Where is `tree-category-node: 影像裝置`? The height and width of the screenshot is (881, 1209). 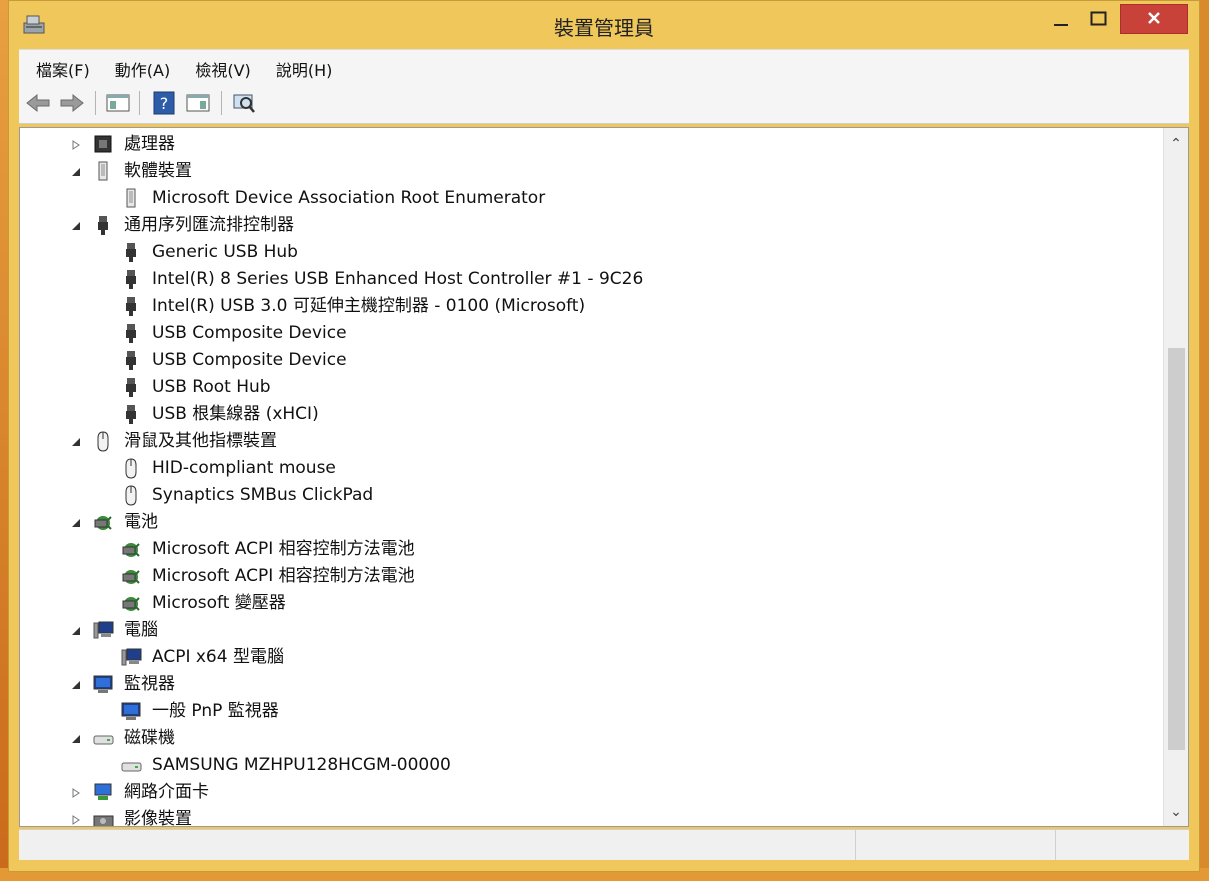
tree-category-node: 影像裝置 is located at coordinates (590, 816).